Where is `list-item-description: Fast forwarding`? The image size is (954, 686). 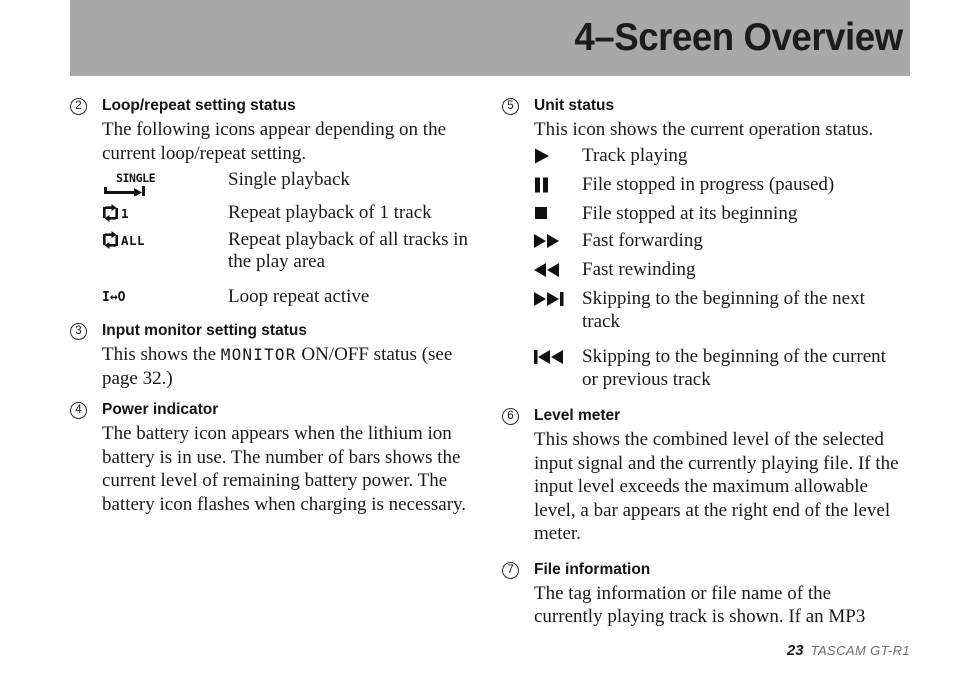
list-item-description: Fast forwarding is located at coordinates (642, 240).